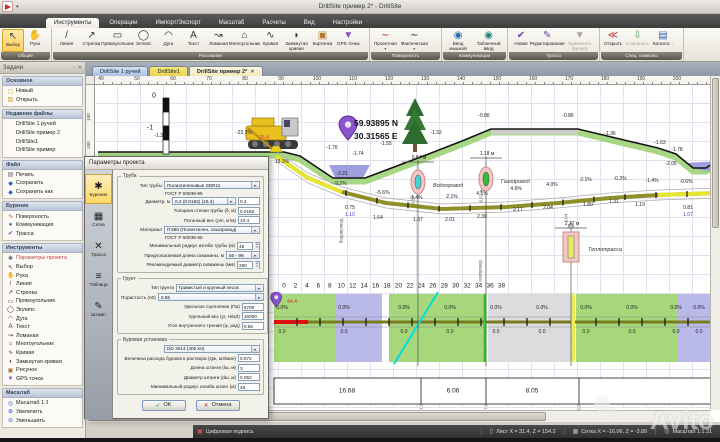 The image size is (720, 442). I want to click on recent-file-item: DrillSite пример 2, so click(42, 133).